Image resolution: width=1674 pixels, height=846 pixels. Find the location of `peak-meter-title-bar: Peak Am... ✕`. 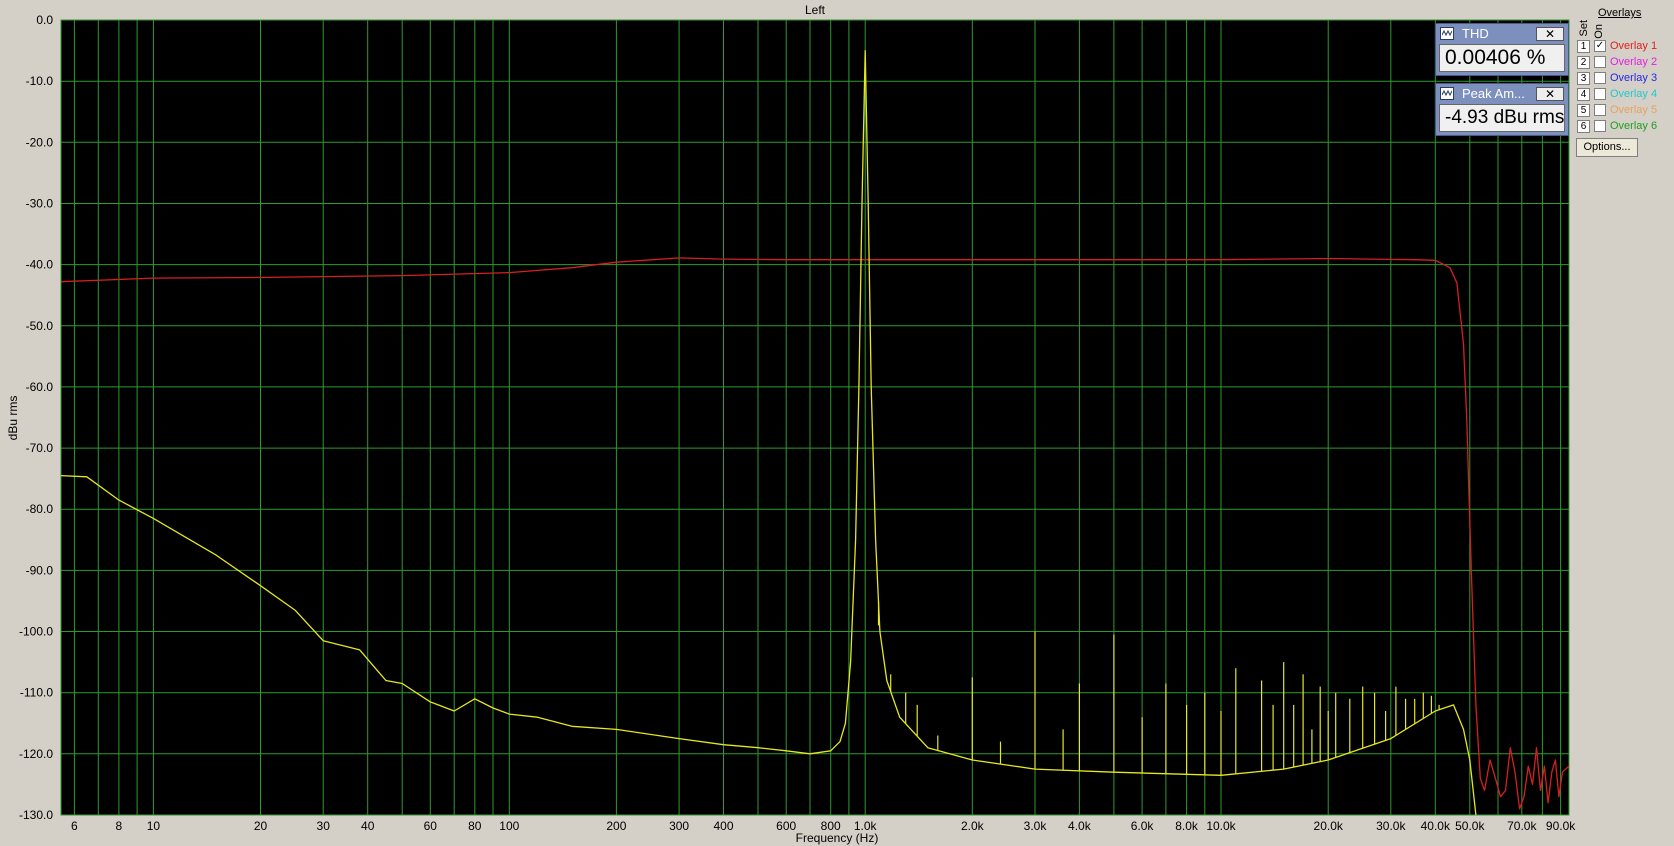

peak-meter-title-bar: Peak Am... ✕ is located at coordinates (1502, 94).